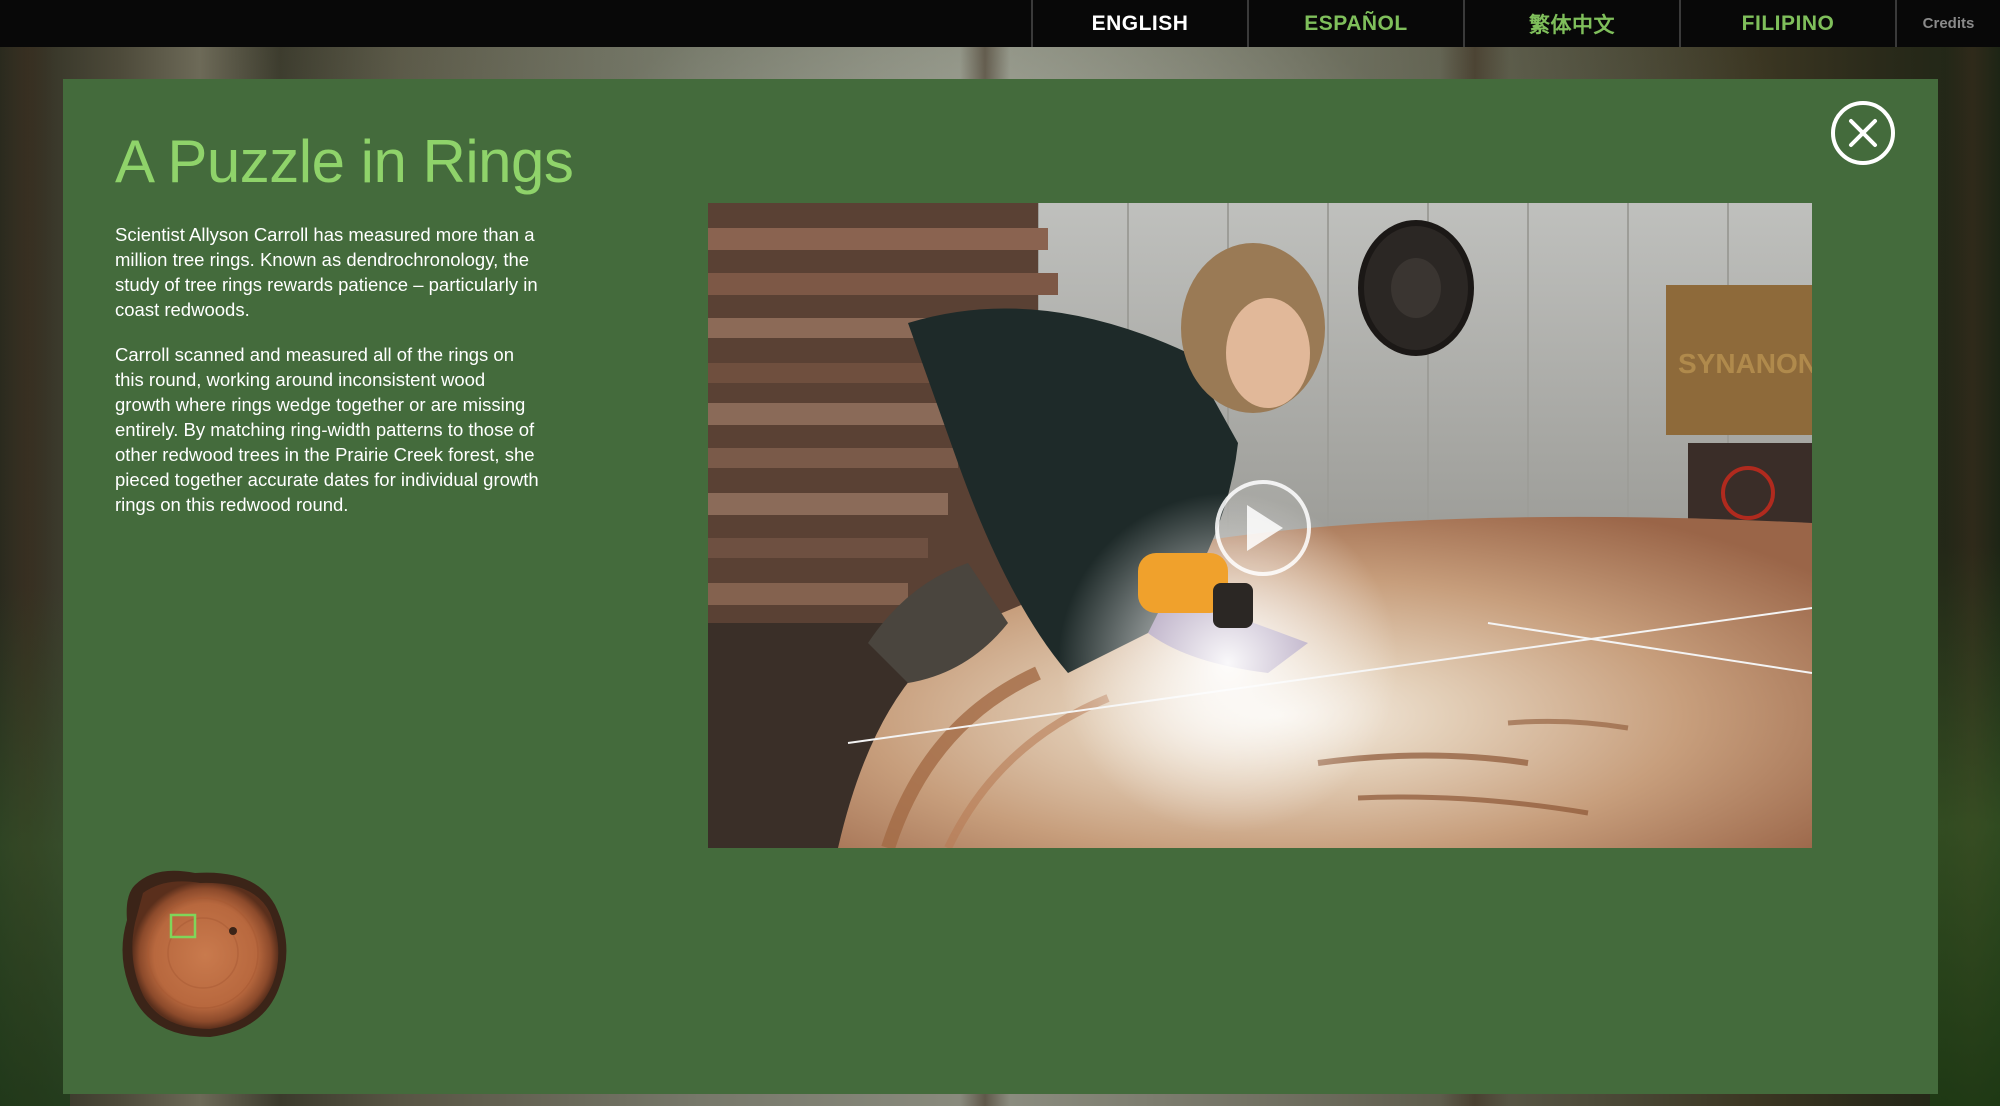  I want to click on tab-english: ENGLISH, so click(1139, 23).